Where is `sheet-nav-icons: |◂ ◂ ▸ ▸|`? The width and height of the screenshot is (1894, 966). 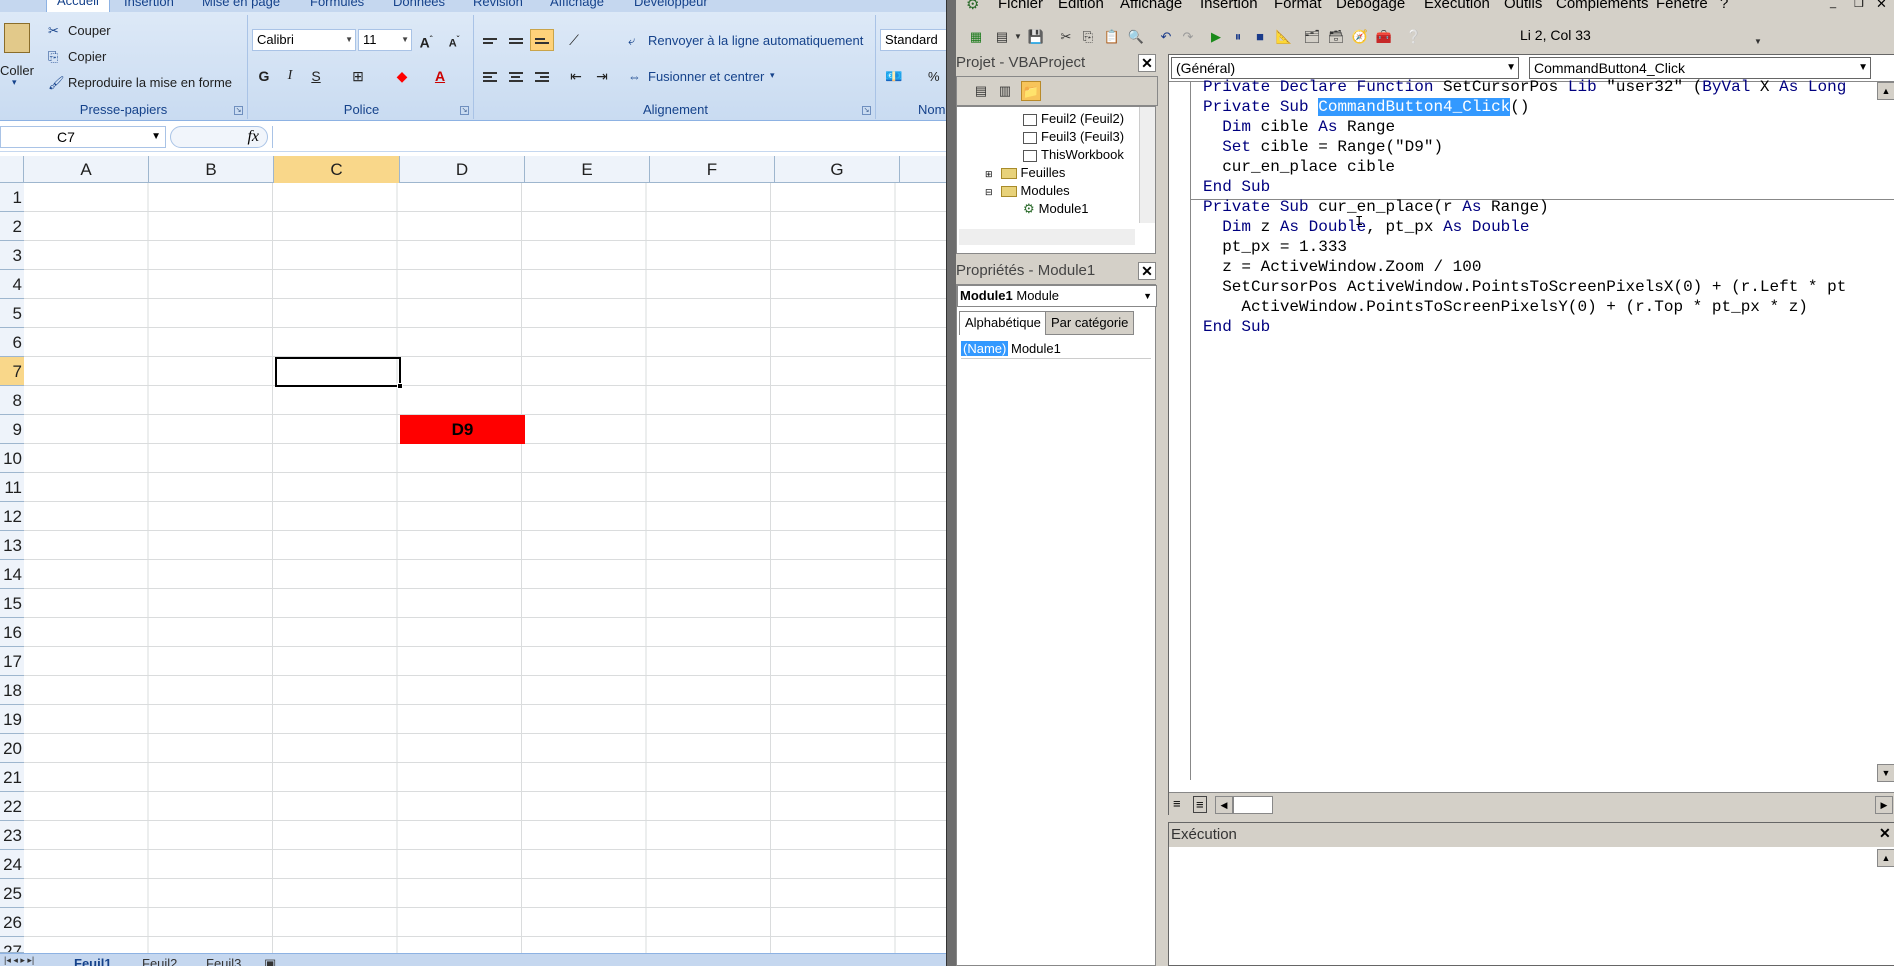 sheet-nav-icons: |◂ ◂ ▸ ▸| is located at coordinates (19, 960).